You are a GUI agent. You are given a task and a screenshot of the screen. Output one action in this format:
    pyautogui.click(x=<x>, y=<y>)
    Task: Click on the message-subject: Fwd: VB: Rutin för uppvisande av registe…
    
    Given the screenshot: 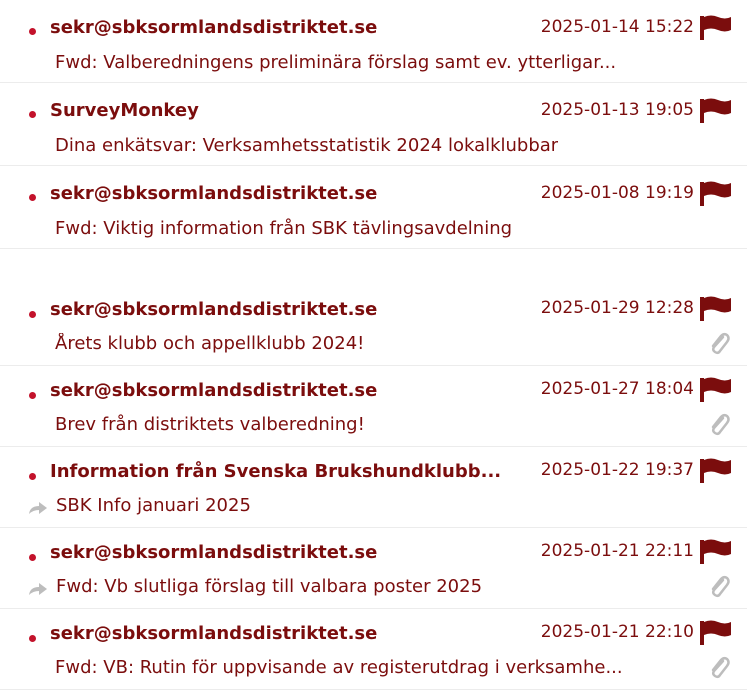 What is the action you would take?
    pyautogui.click(x=339, y=667)
    